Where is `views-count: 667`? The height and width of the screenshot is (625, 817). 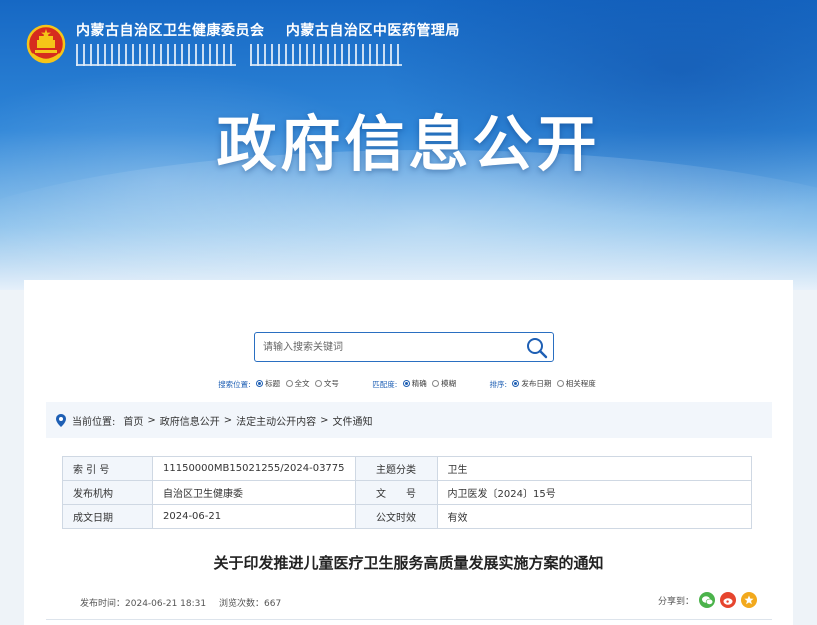 views-count: 667 is located at coordinates (273, 604).